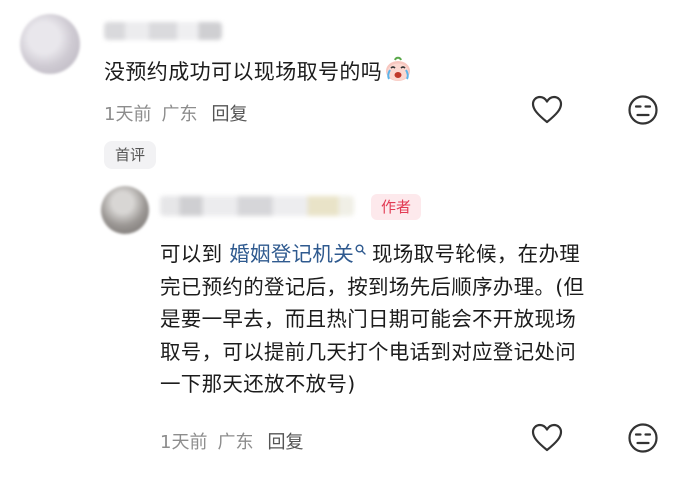  Describe the element at coordinates (372, 286) in the screenshot. I see `reply-line-2: 完已预约的登记后，按到场先后顺序办理。(但` at that location.